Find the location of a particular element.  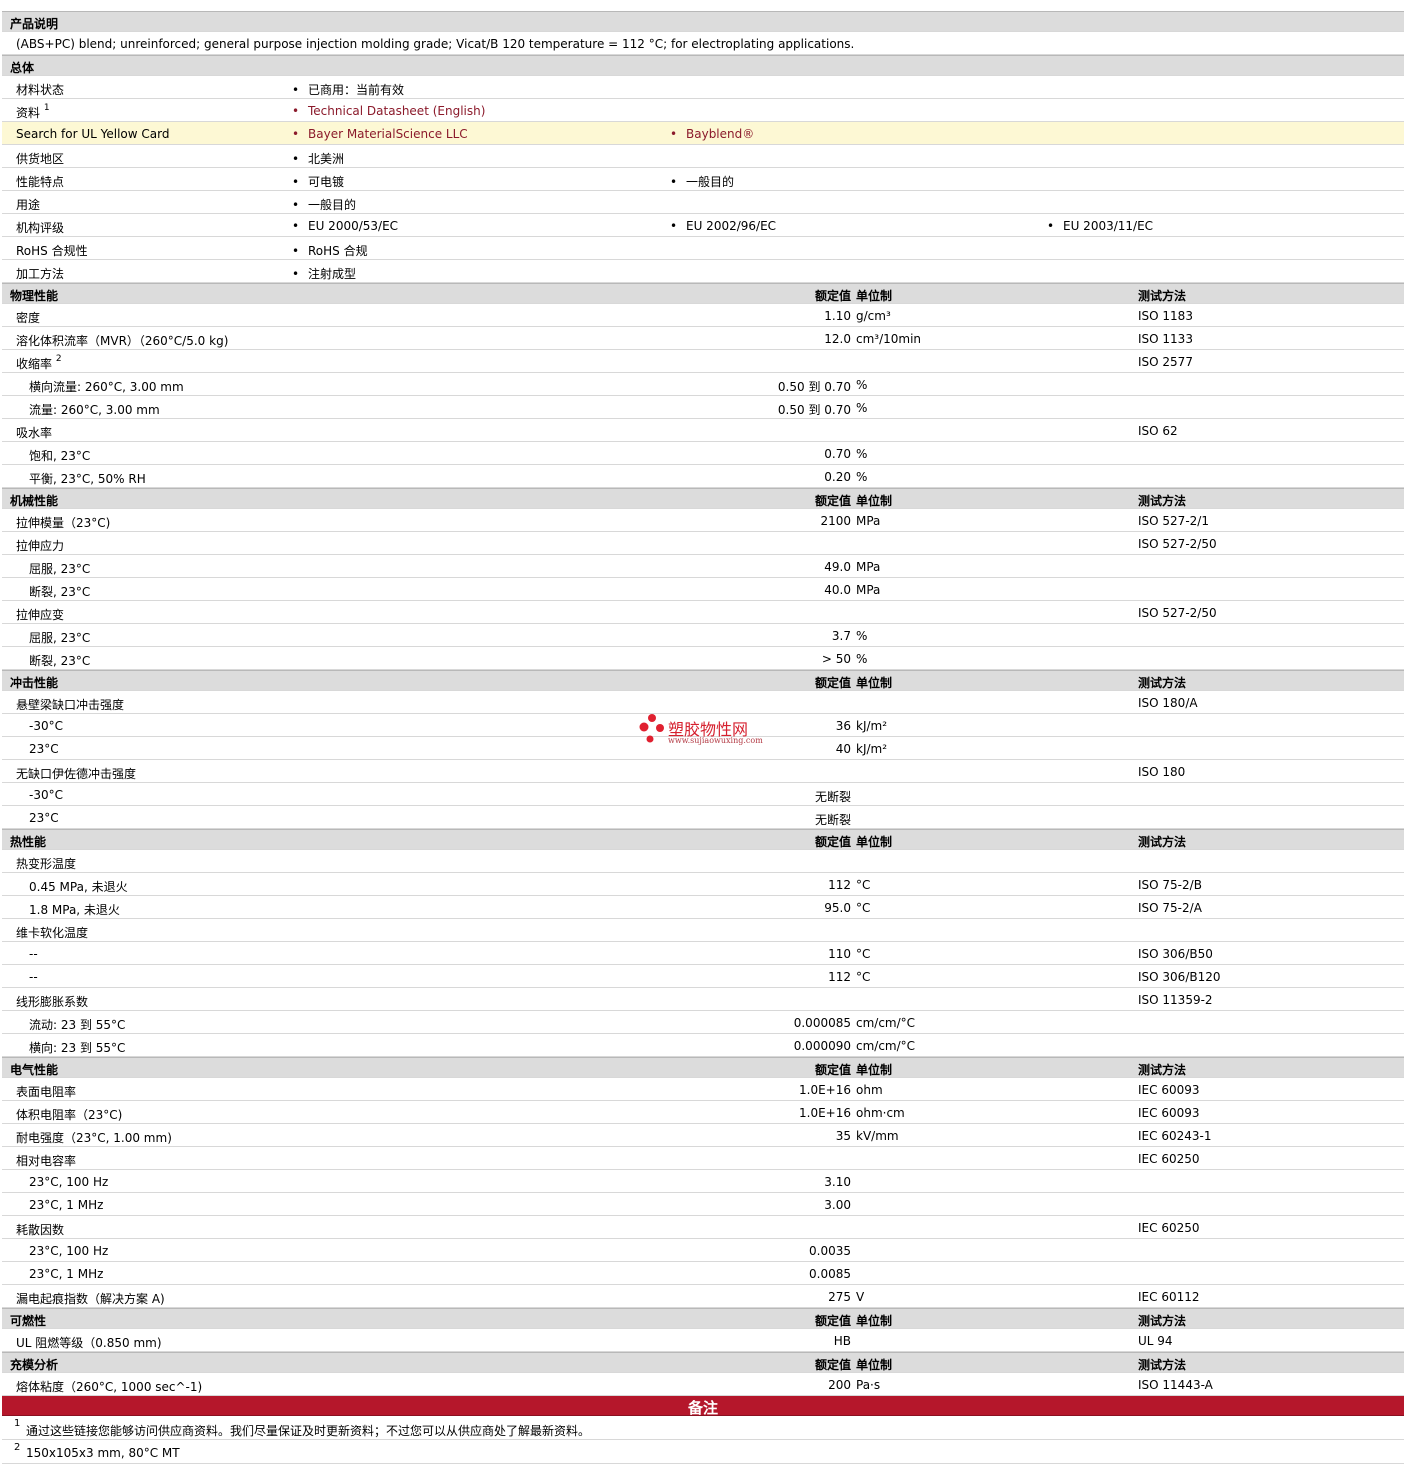

footnote-ref: 1 is located at coordinates (47, 108).